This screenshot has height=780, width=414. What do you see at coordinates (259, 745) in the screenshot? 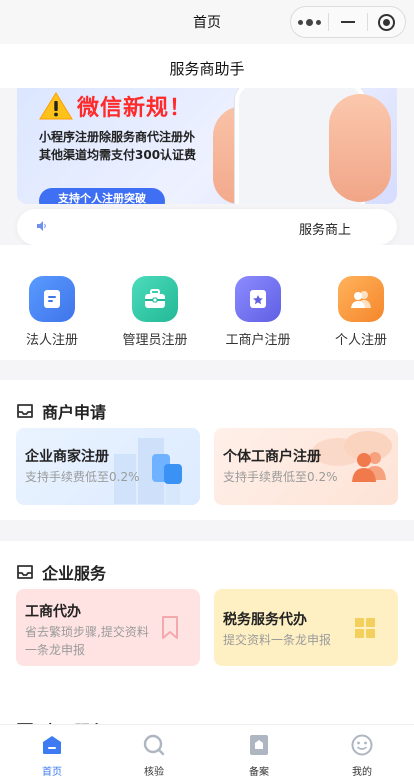
I see `archive-icon` at bounding box center [259, 745].